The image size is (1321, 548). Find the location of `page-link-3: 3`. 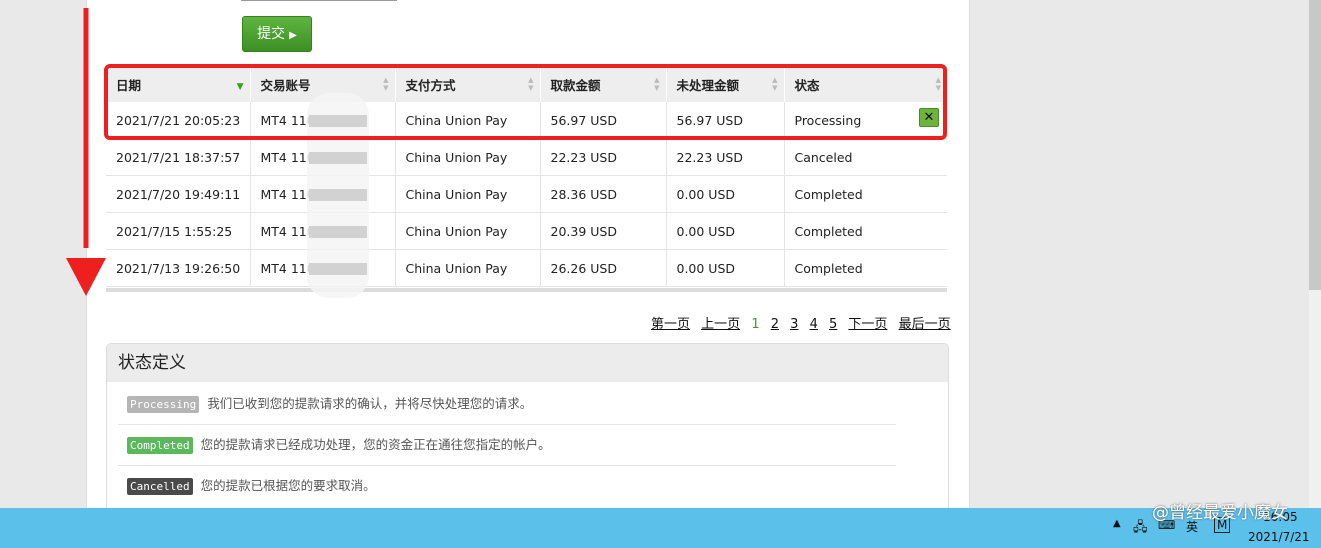

page-link-3: 3 is located at coordinates (794, 324).